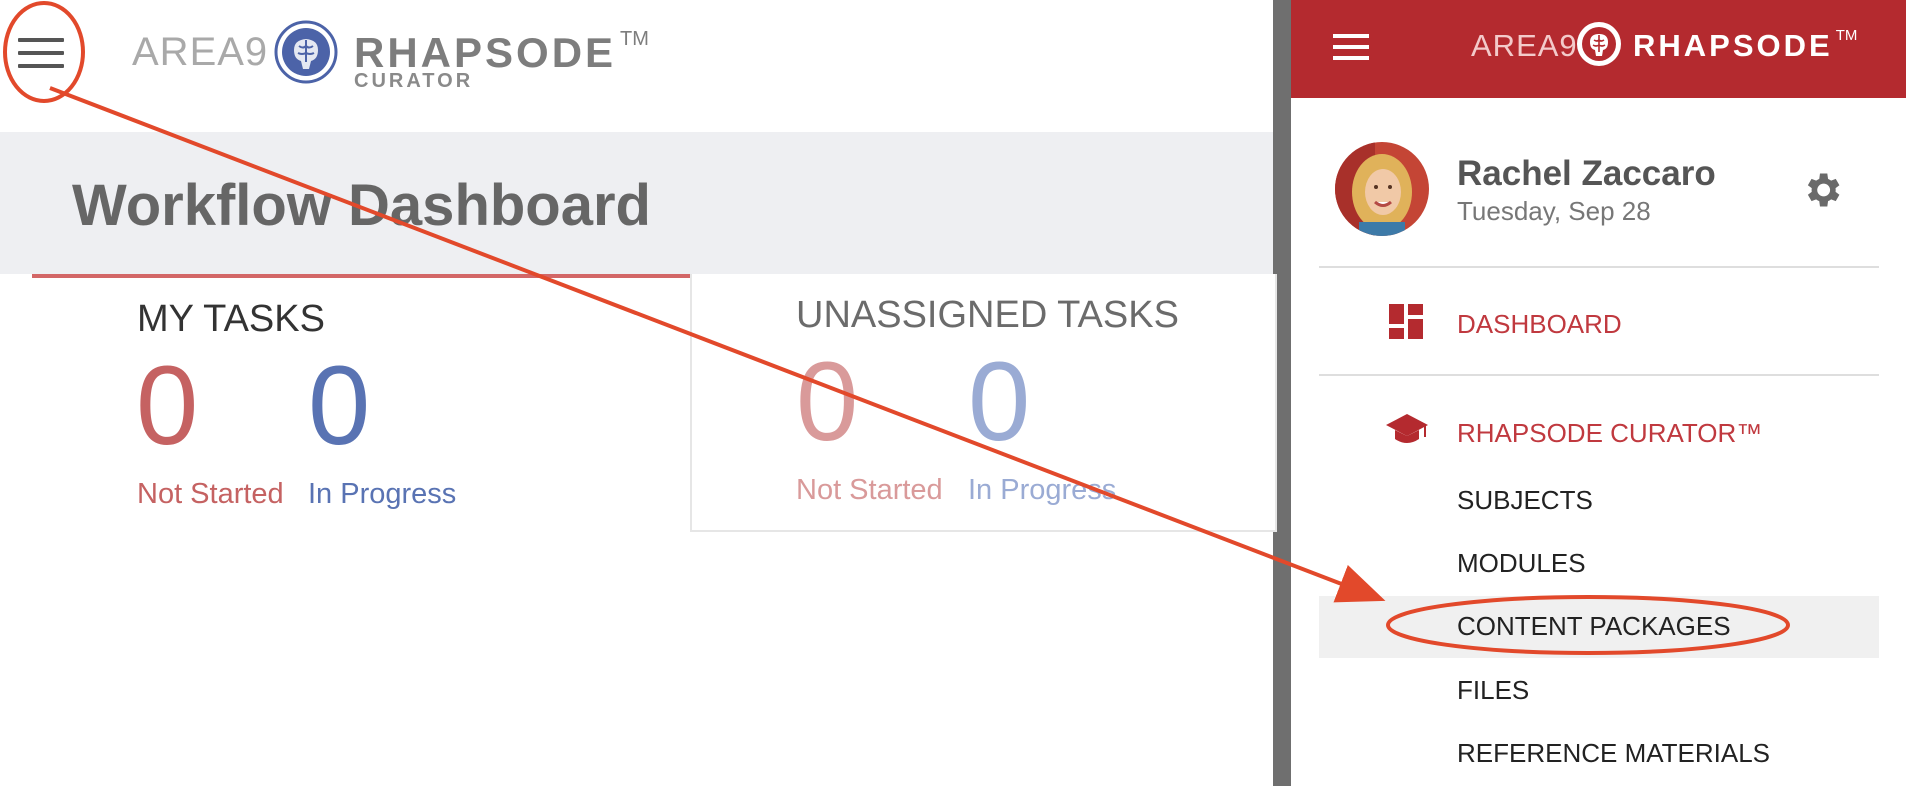 Image resolution: width=1906 pixels, height=786 pixels. I want to click on nav-rhapsode-curator: RHAPSODE CURATOR™, so click(1609, 433).